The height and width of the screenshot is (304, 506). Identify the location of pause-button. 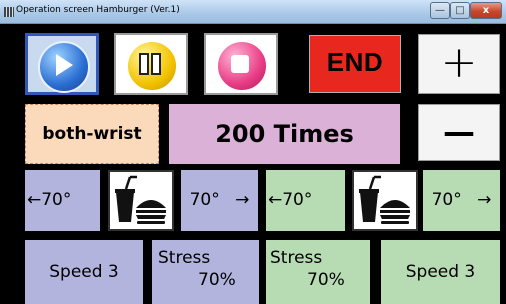
(151, 64).